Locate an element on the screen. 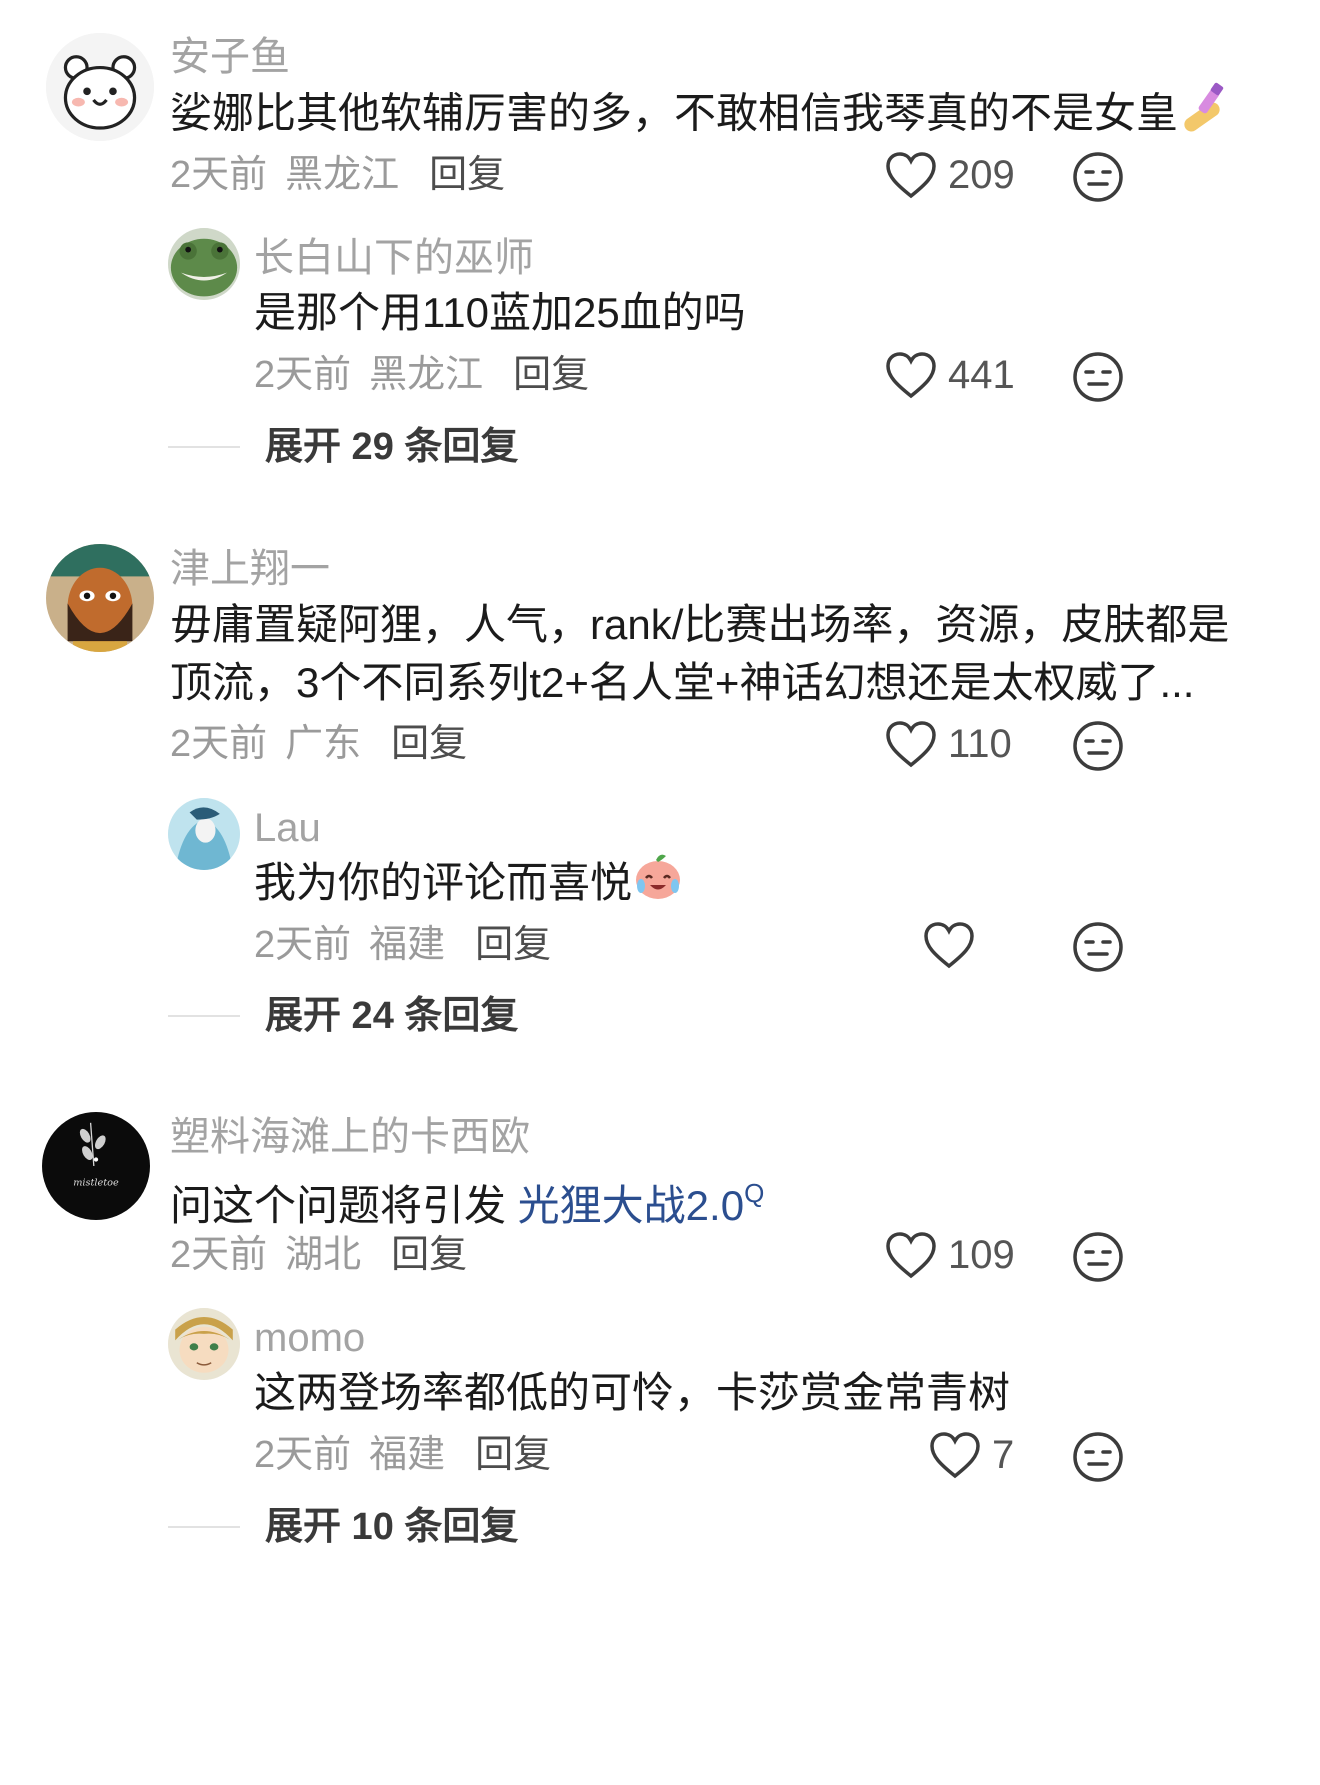 Image resolution: width=1320 pixels, height=1785 pixels. reply-text-body: 我为你的评论而喜悦 is located at coordinates (443, 882).